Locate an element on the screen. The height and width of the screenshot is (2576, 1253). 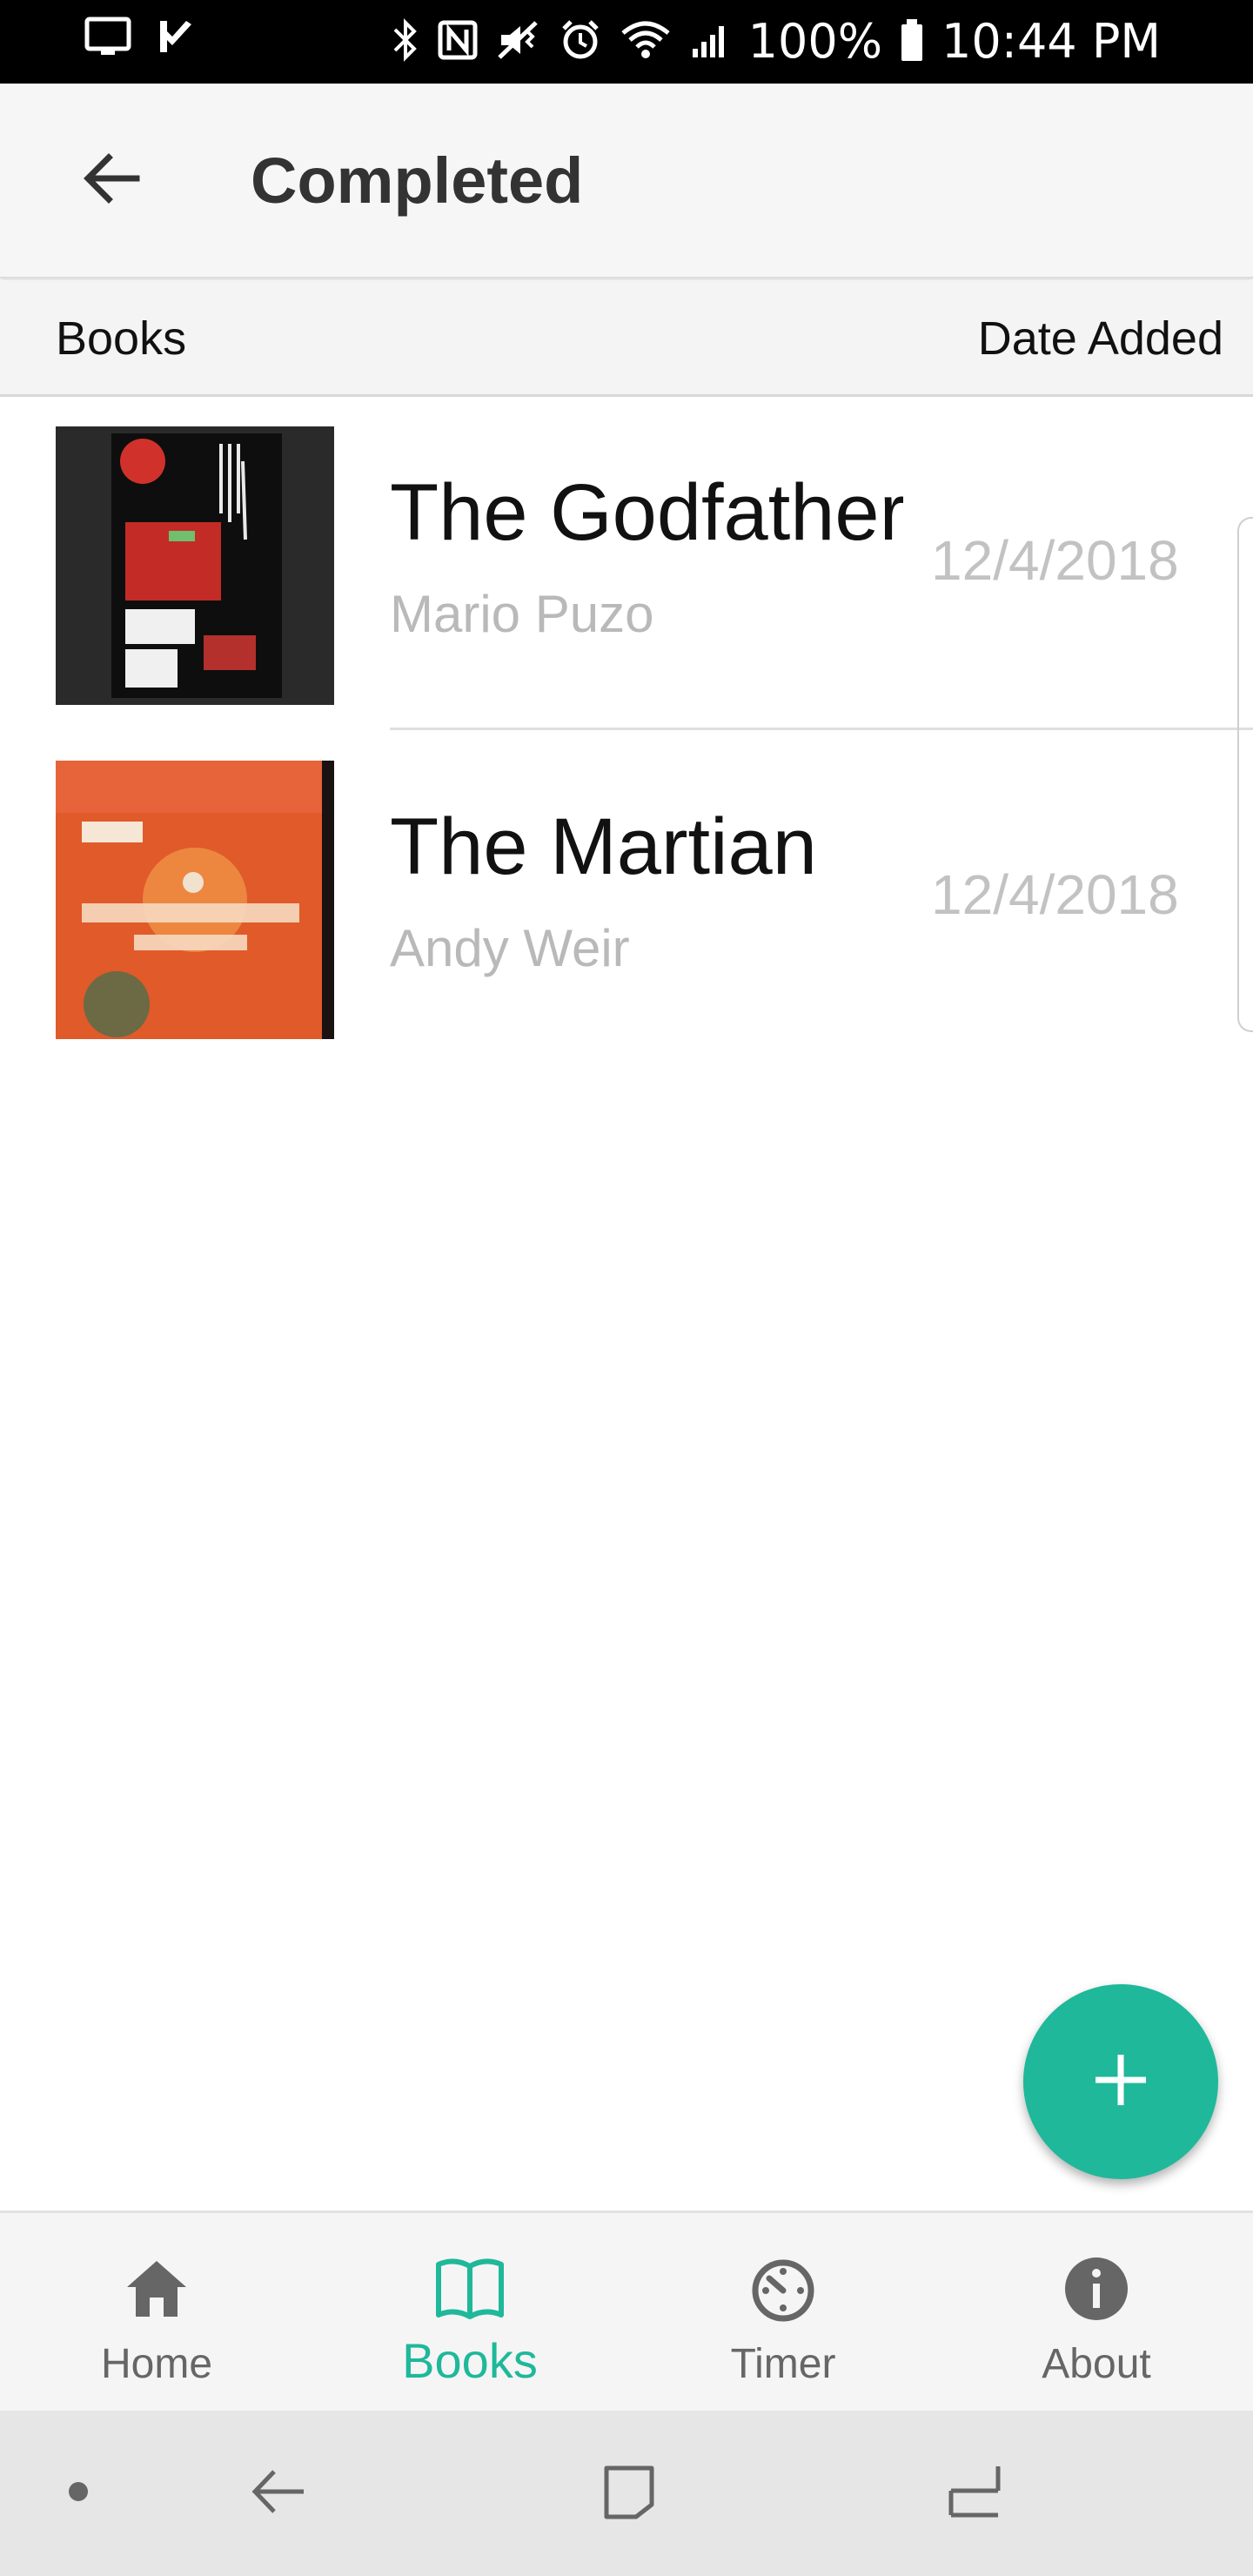
book-open-icon is located at coordinates (470, 2289).